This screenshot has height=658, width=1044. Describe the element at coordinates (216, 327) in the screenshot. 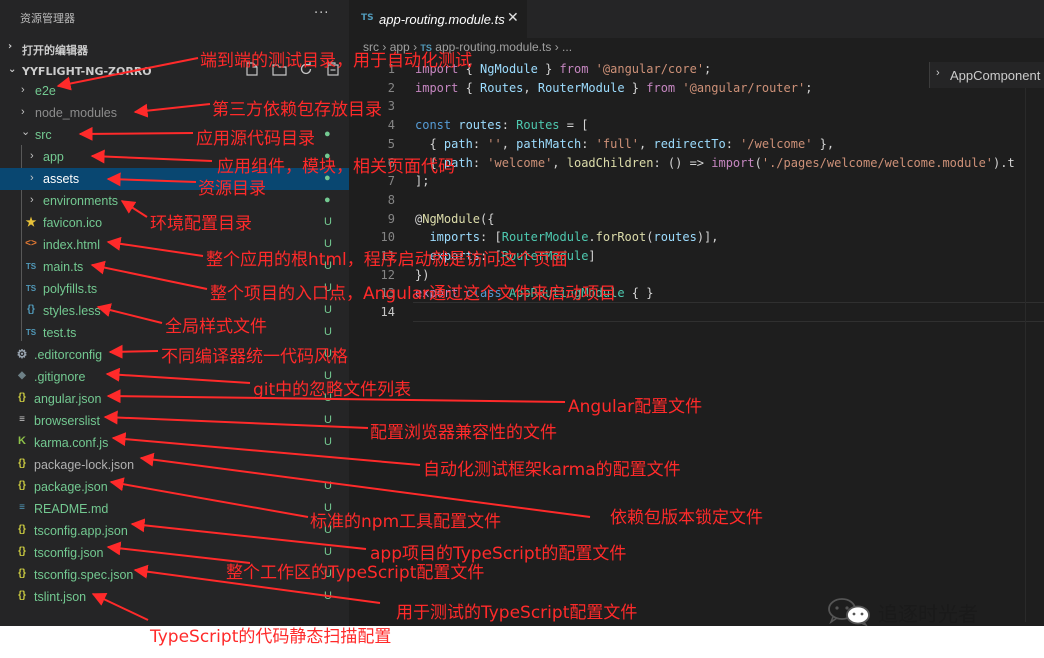

I see `annotation-styles: 全局样式文件` at that location.